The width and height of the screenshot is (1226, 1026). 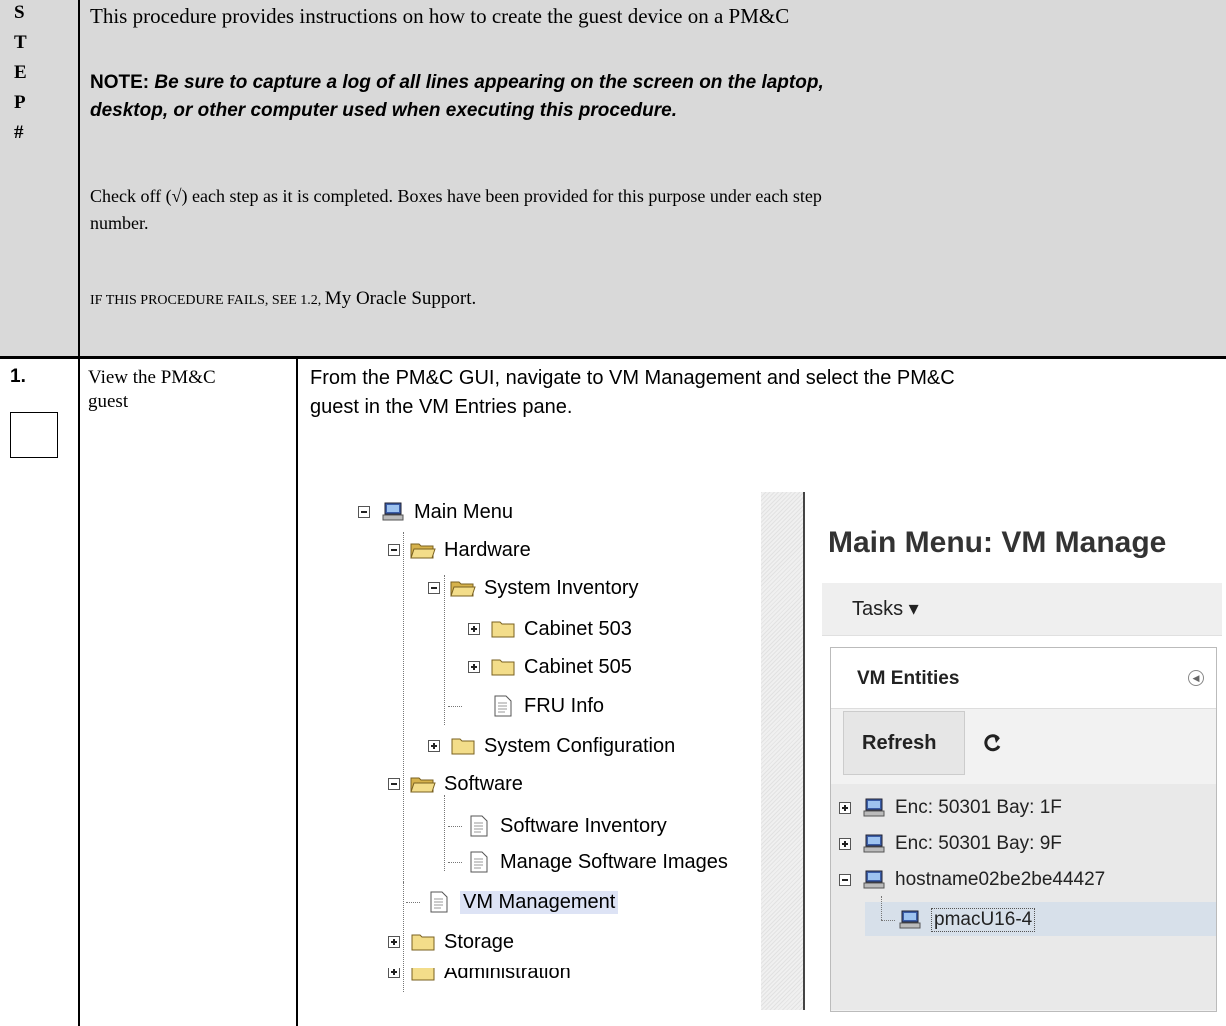 What do you see at coordinates (507, 975) in the screenshot?
I see `tree-label: Administration` at bounding box center [507, 975].